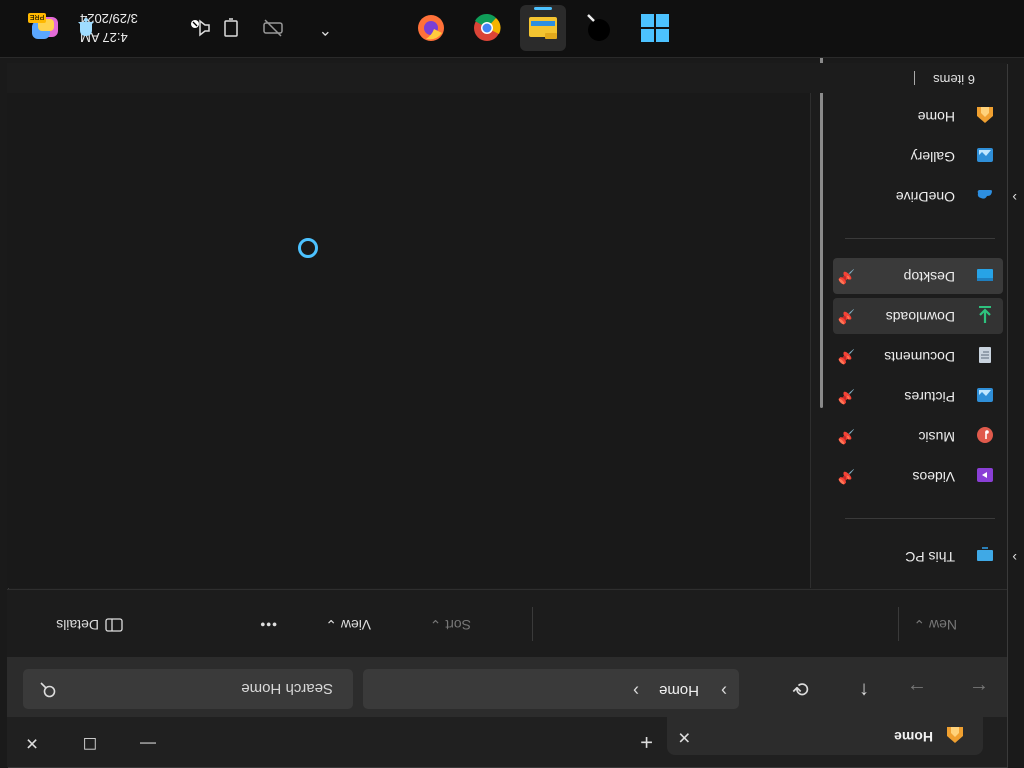  What do you see at coordinates (512, 29) in the screenshot?
I see `taskbar: ⌃ 4:27 AM 3/29/2024 PRE` at bounding box center [512, 29].